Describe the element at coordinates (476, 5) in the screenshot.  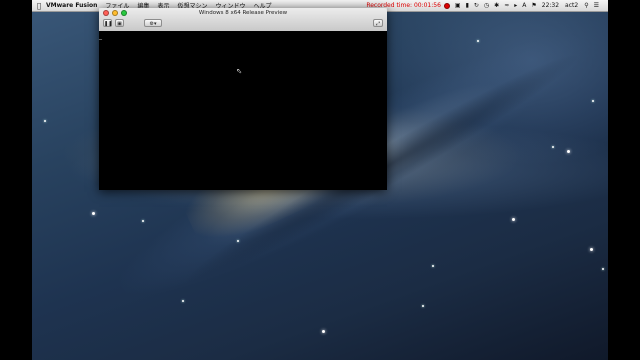
I see `sync-icon: ↻` at that location.